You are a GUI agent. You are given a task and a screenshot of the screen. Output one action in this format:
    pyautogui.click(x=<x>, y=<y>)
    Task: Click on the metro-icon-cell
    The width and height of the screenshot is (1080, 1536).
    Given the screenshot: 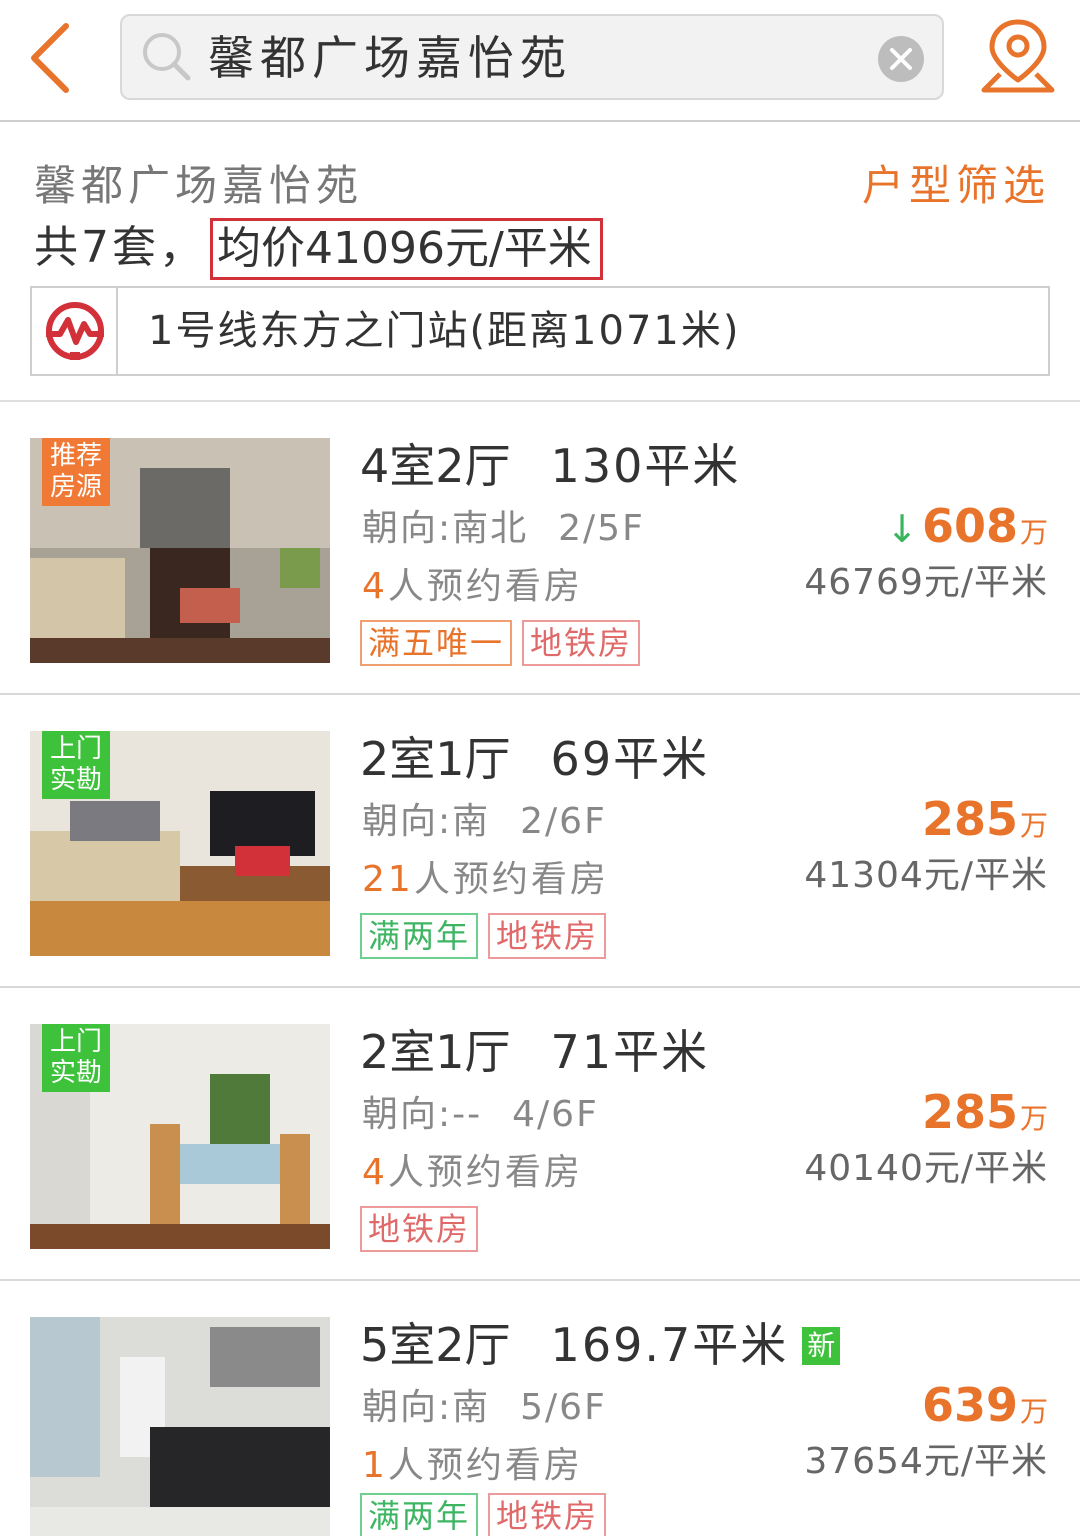 What is the action you would take?
    pyautogui.click(x=75, y=331)
    